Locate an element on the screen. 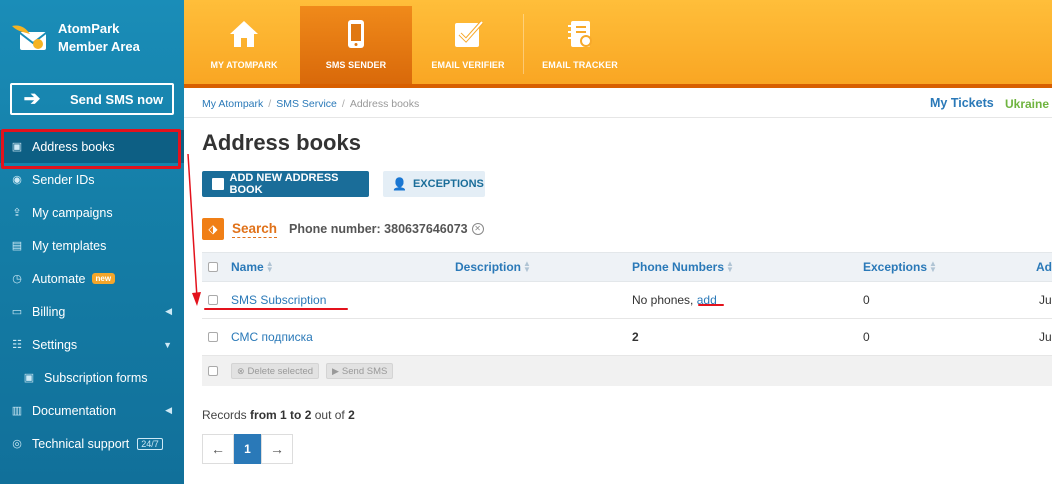 The width and height of the screenshot is (1052, 484). add-new-address-book-button: ADD NEW ADDRESS BOOK is located at coordinates (285, 184).